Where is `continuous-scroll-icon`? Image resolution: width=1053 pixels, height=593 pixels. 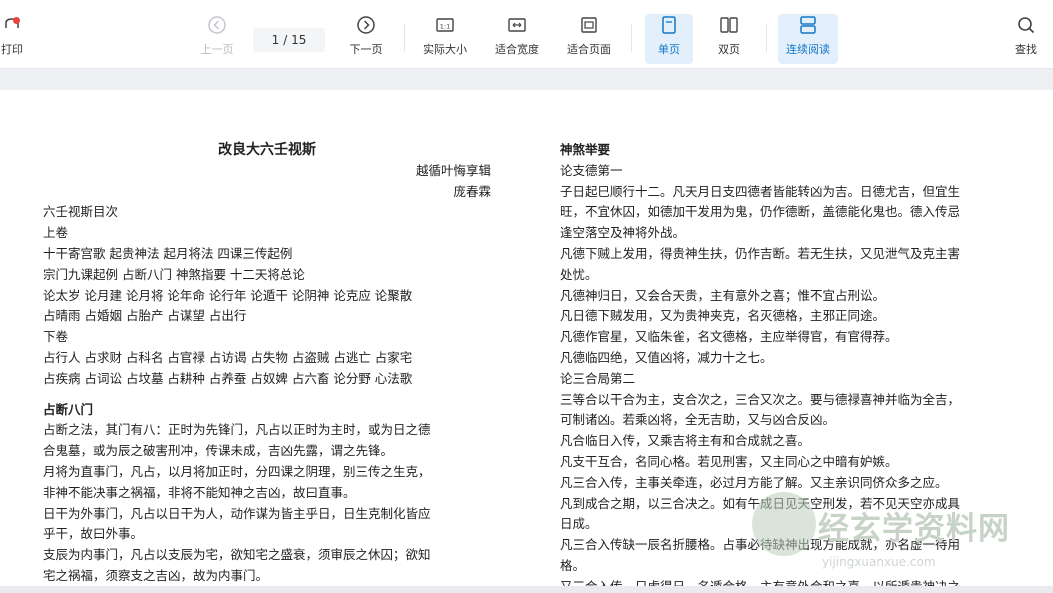
continuous-scroll-icon is located at coordinates (808, 25).